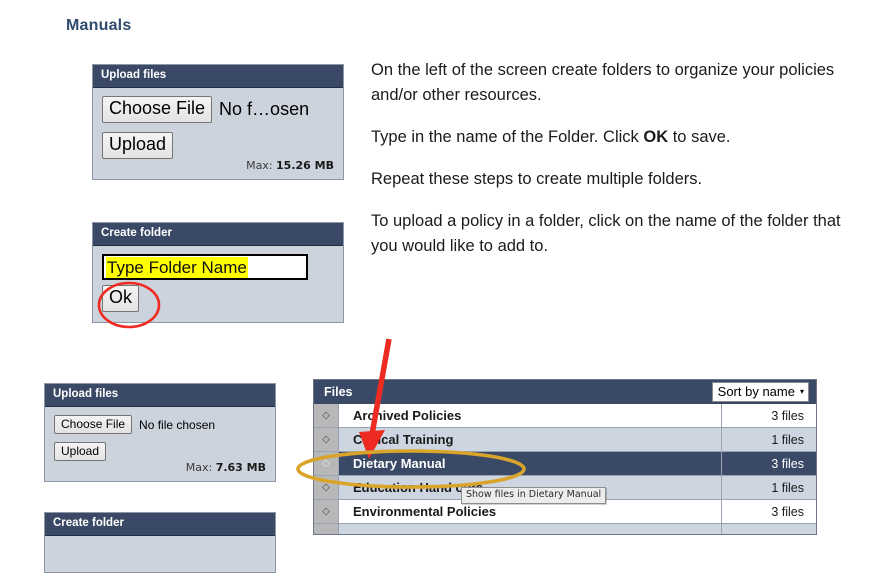 The height and width of the screenshot is (573, 878). Describe the element at coordinates (768, 529) in the screenshot. I see `file-count-cell` at that location.